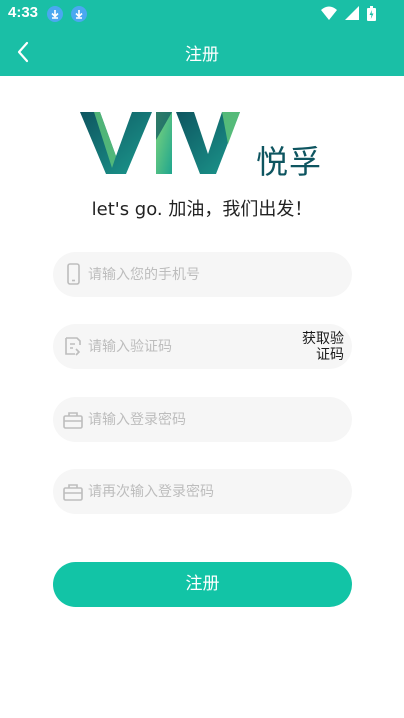  What do you see at coordinates (351, 13) in the screenshot?
I see `signal-icon` at bounding box center [351, 13].